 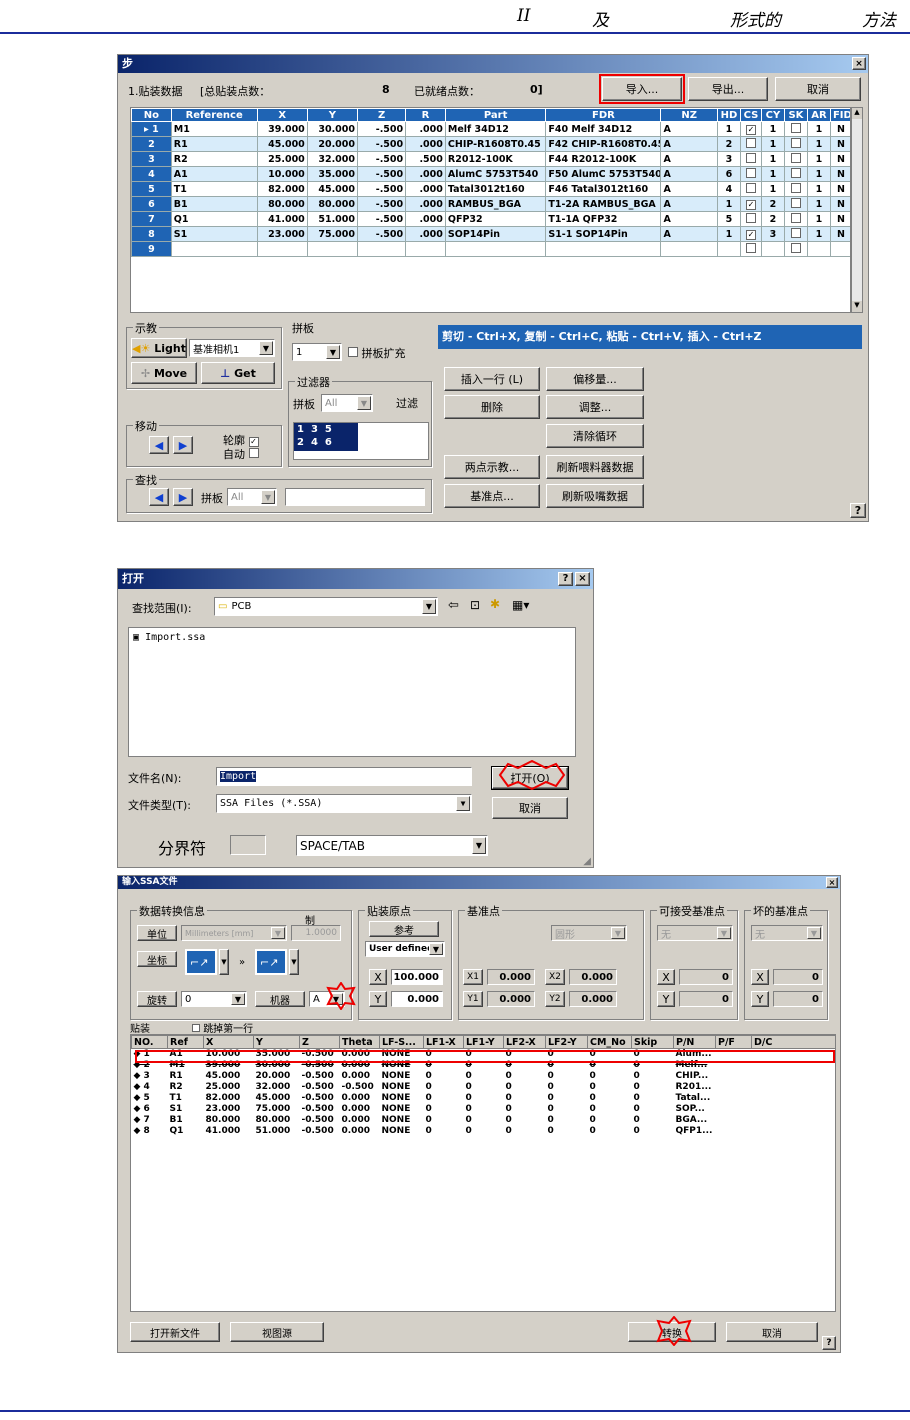 I want to click on filename-input: Import, so click(x=344, y=776).